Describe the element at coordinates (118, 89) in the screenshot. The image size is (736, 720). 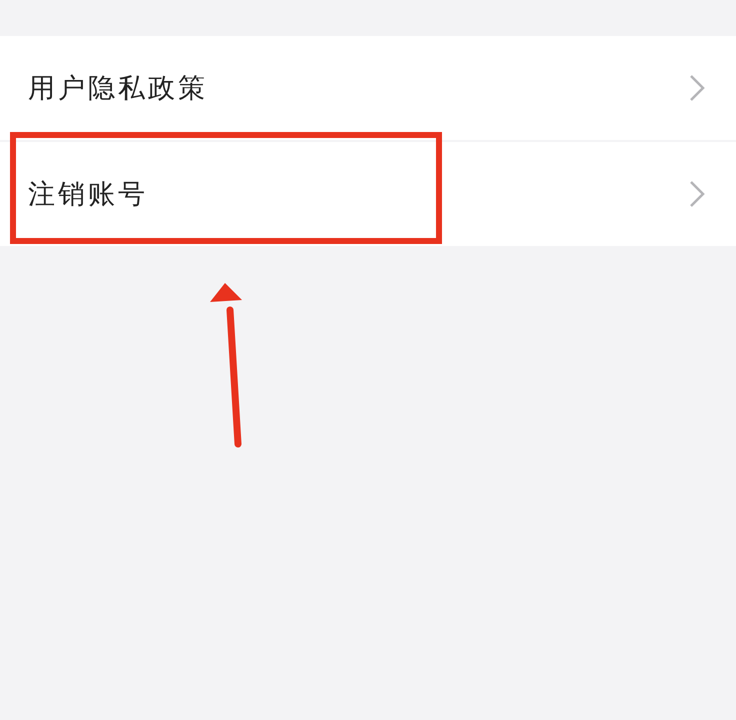
I see `row-label: 用户隐私政策` at that location.